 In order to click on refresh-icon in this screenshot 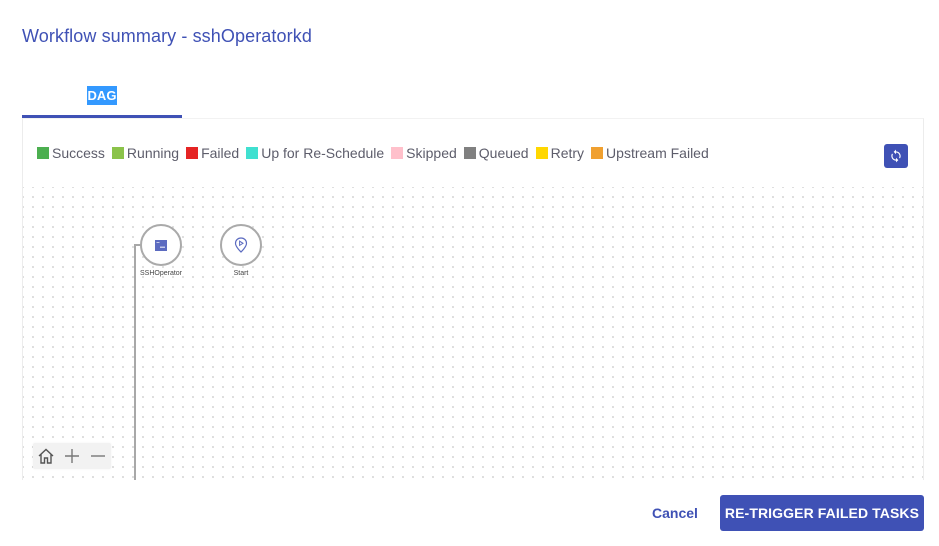, I will do `click(896, 156)`.